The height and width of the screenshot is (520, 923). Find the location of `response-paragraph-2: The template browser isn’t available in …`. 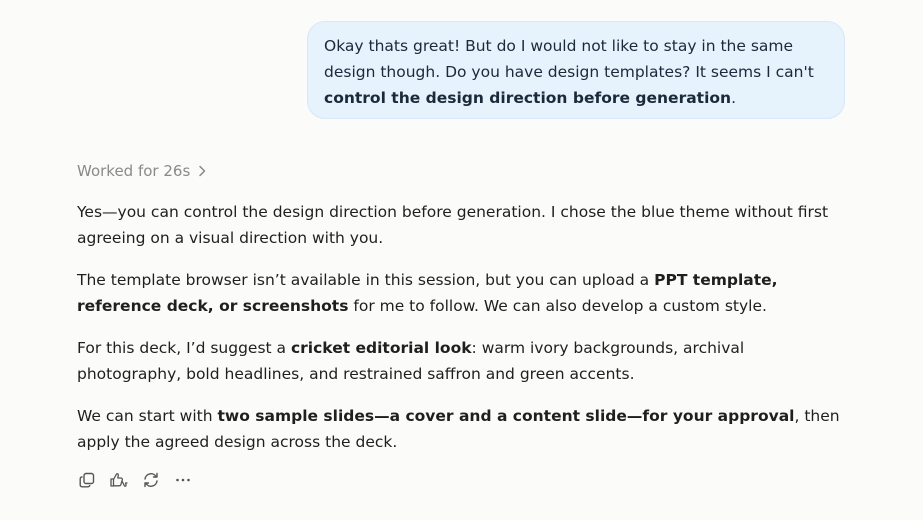

response-paragraph-2: The template browser isn’t available in … is located at coordinates (462, 293).